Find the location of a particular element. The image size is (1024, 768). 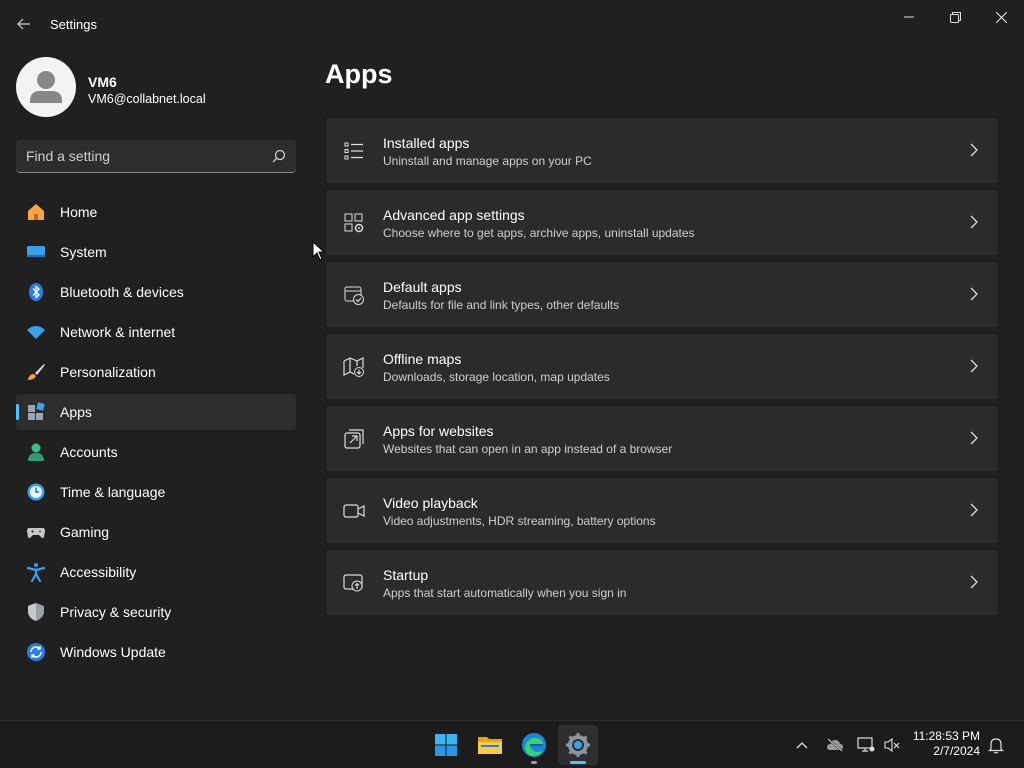

clock: 11:28:53 PM 2/7/2024 is located at coordinates (946, 744).